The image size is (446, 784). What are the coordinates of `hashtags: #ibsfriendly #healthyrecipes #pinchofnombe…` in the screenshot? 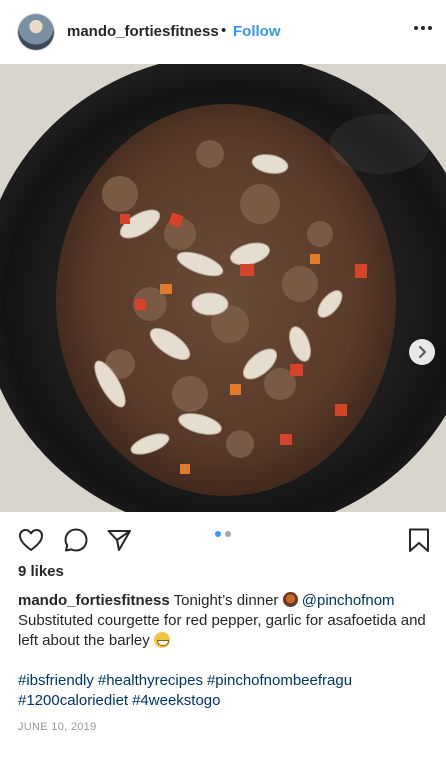 It's located at (225, 691).